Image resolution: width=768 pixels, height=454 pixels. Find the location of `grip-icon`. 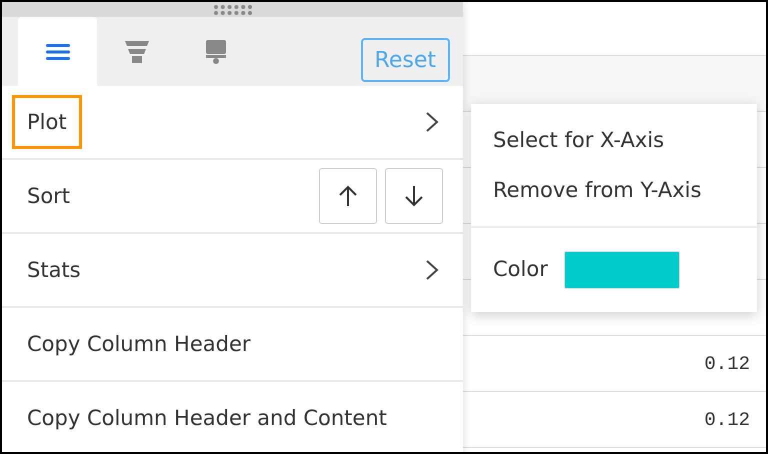

grip-icon is located at coordinates (232, 10).